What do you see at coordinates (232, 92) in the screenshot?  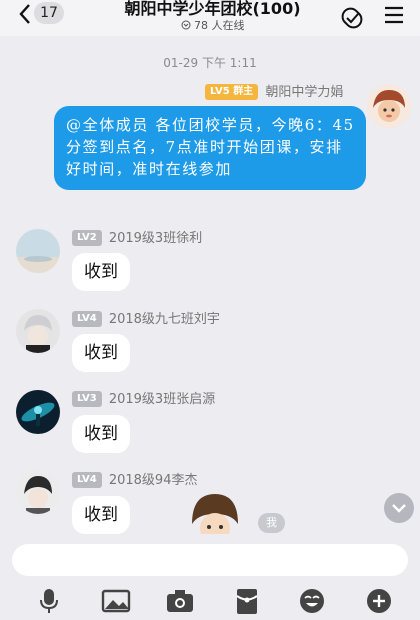 I see `level-badge: LV5 群主` at bounding box center [232, 92].